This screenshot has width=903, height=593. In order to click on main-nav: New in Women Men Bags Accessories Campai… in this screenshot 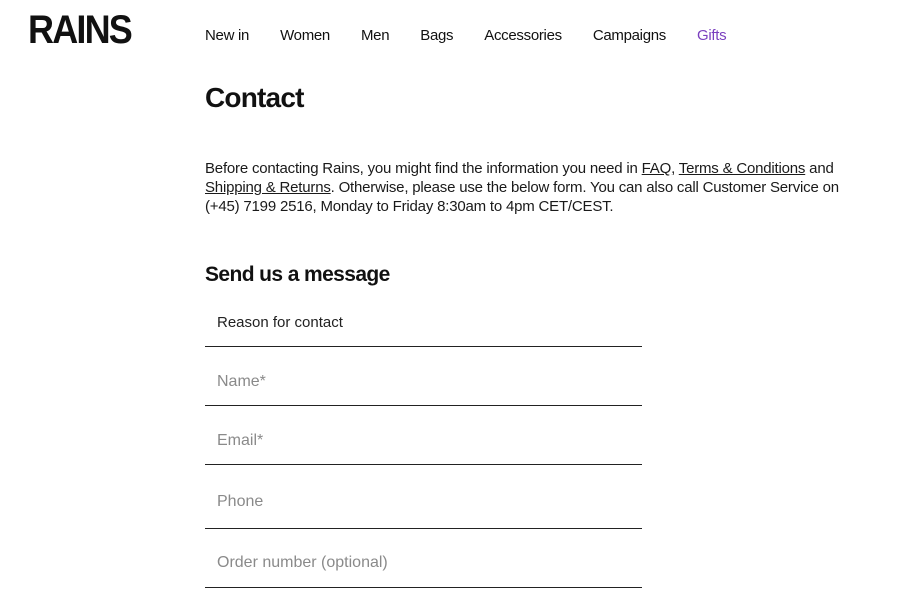, I will do `click(466, 36)`.